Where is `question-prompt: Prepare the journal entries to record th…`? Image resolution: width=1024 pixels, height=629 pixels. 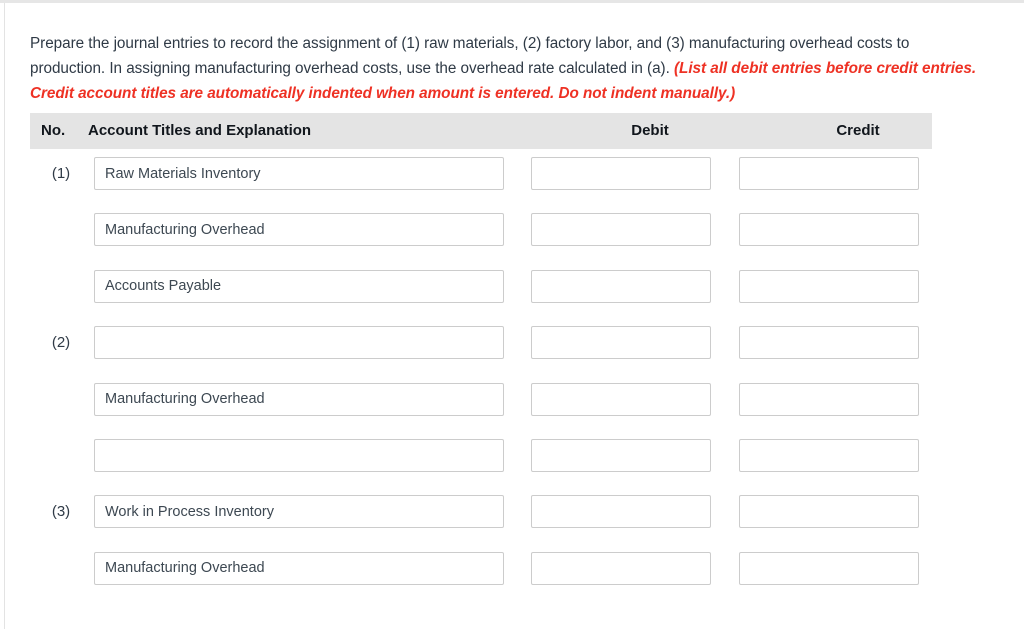 question-prompt: Prepare the journal entries to record th… is located at coordinates (506, 68).